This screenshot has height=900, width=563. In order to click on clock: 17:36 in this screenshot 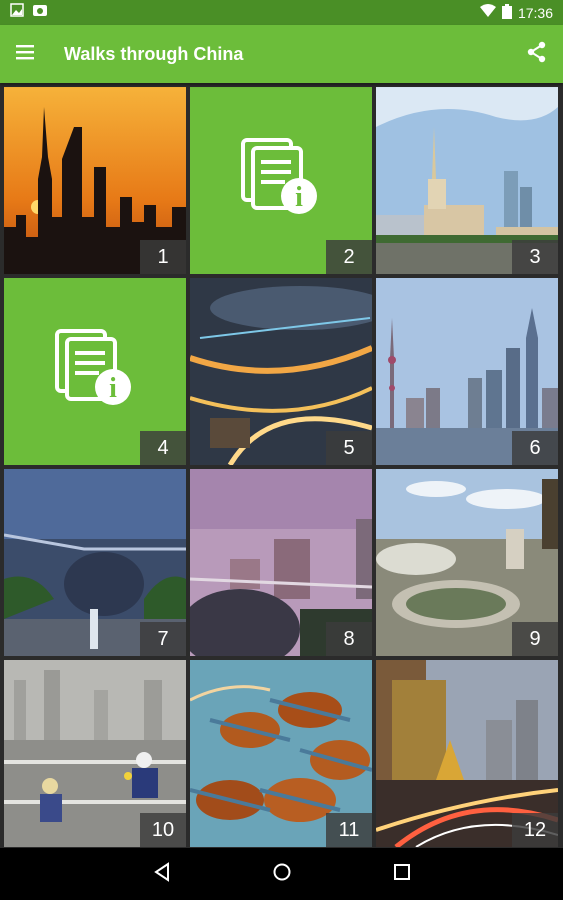, I will do `click(535, 12)`.